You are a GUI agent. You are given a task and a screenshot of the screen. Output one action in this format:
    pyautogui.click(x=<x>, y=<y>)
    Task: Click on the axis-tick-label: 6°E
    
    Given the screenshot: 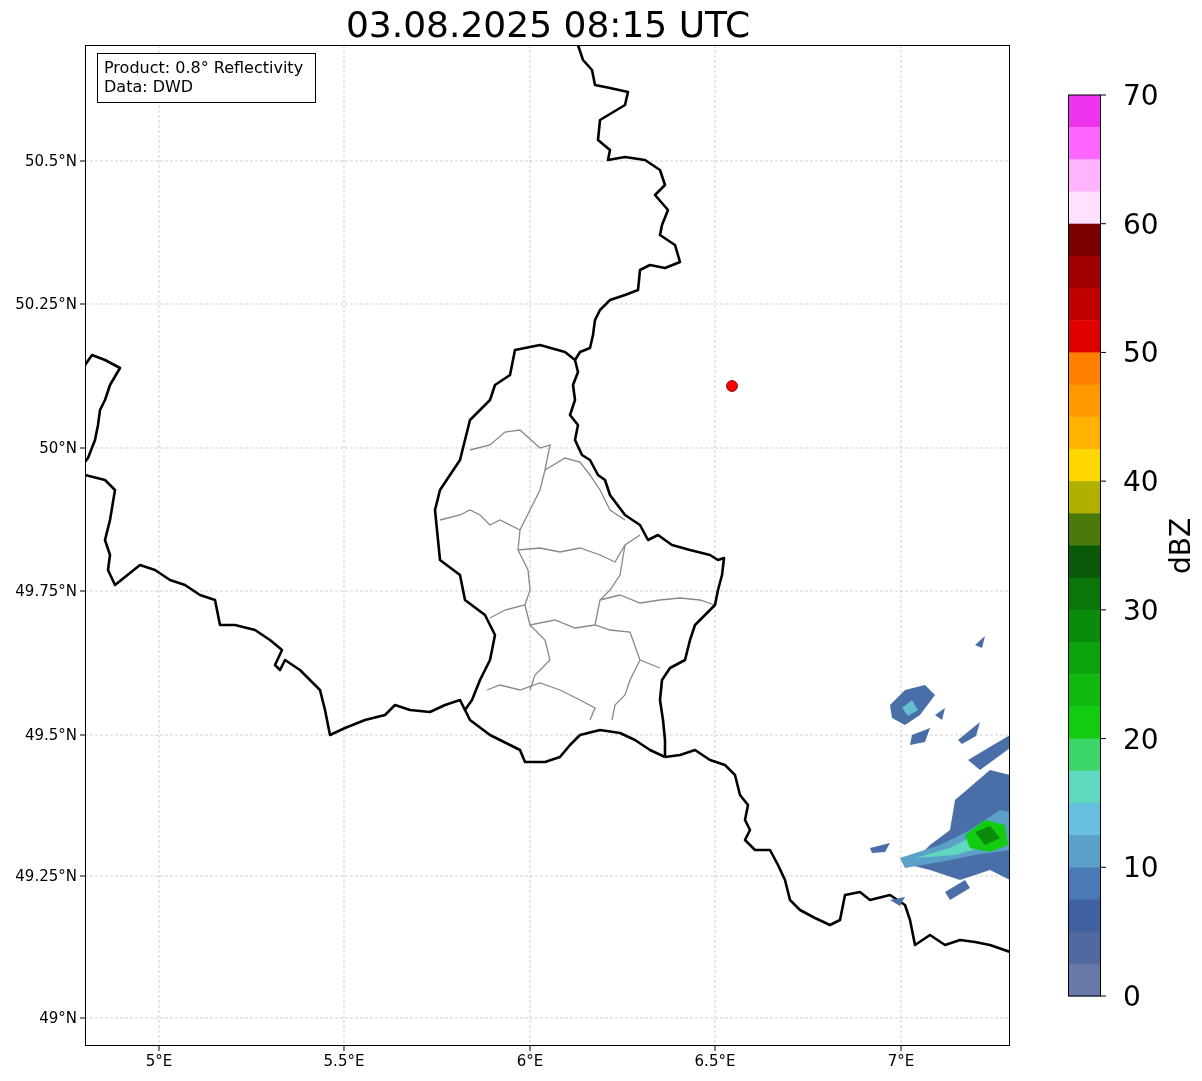 What is the action you would take?
    pyautogui.click(x=530, y=1061)
    